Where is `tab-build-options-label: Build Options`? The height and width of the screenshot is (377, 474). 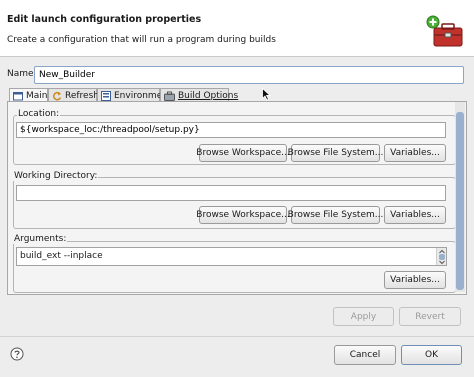 tab-build-options-label: Build Options is located at coordinates (208, 95).